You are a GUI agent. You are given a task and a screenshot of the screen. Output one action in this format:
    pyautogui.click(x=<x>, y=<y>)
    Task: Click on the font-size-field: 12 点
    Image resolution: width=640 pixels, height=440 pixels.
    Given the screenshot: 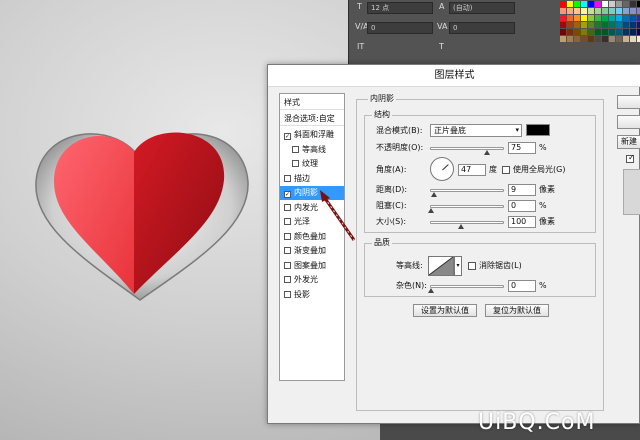 What is the action you would take?
    pyautogui.click(x=400, y=8)
    